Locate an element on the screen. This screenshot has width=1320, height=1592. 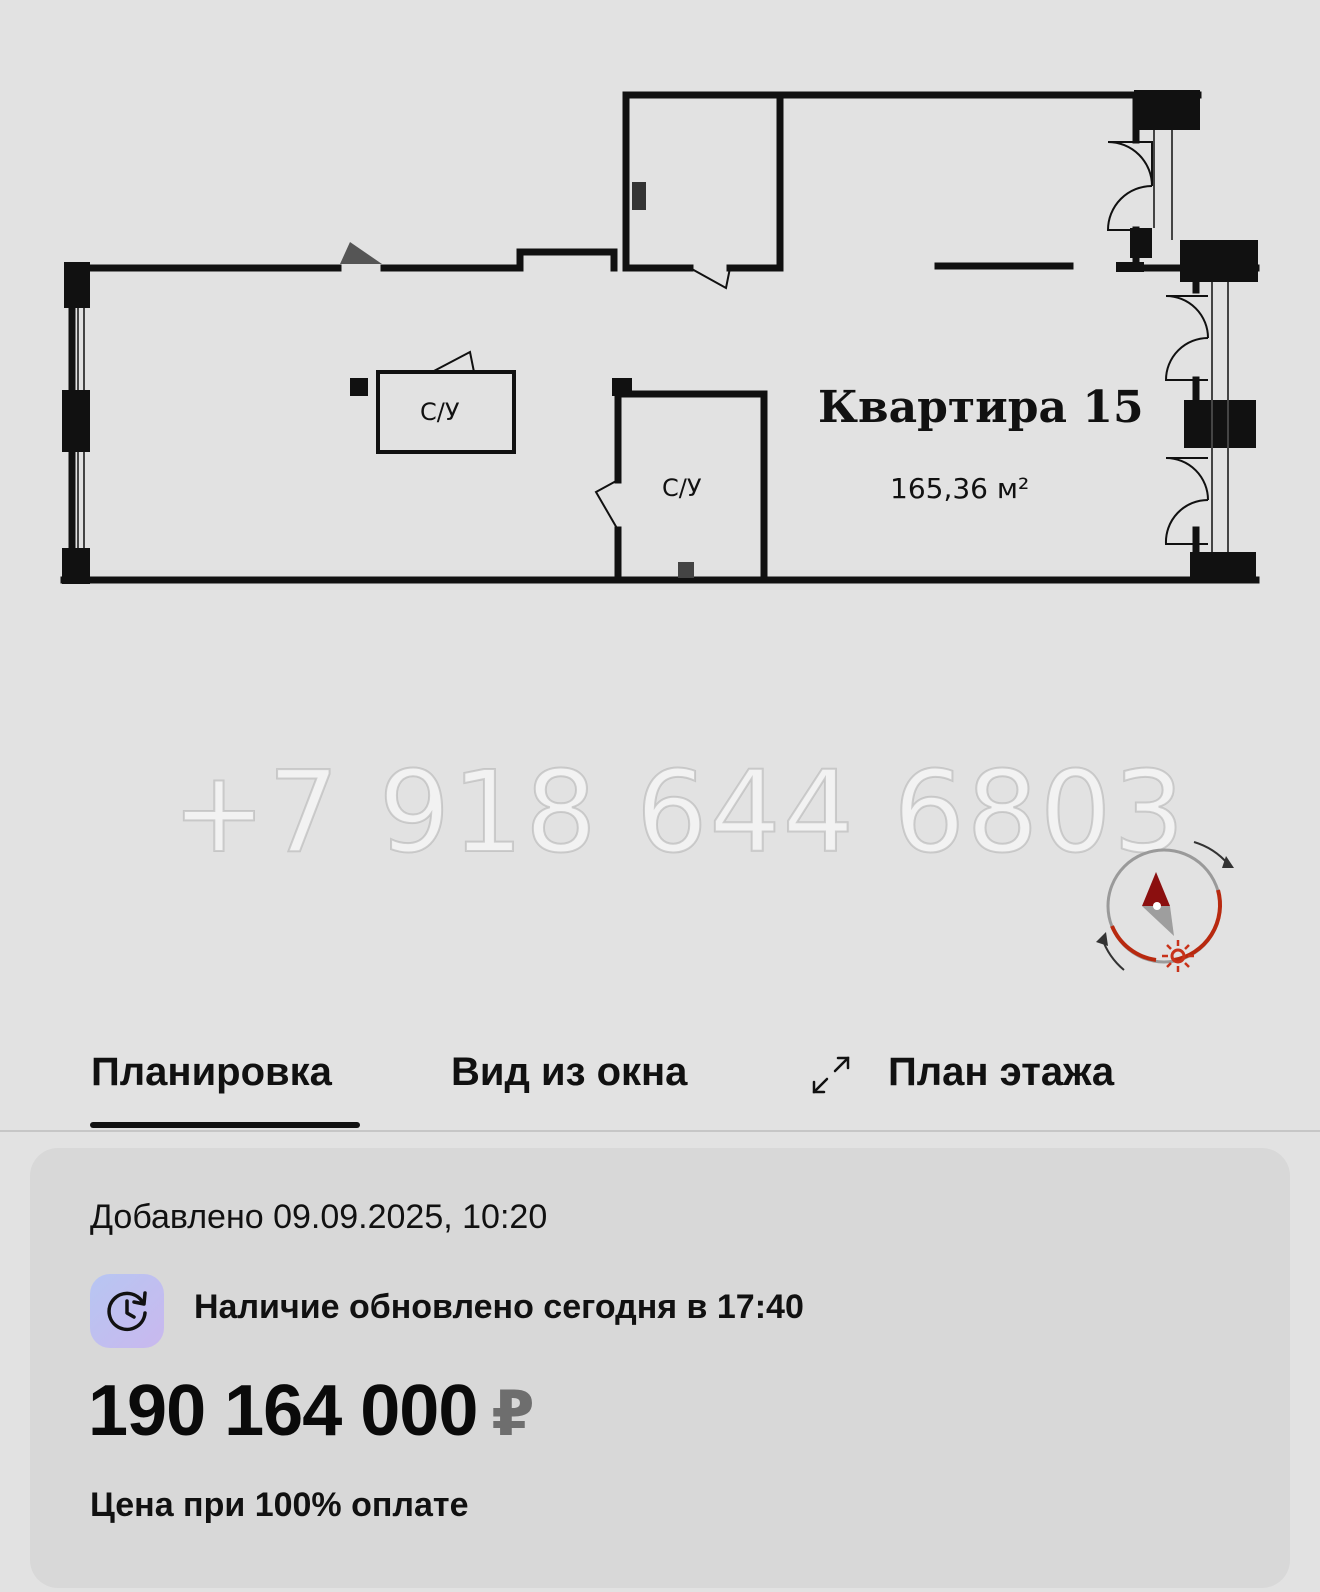
expand-icon is located at coordinates (831, 1075).